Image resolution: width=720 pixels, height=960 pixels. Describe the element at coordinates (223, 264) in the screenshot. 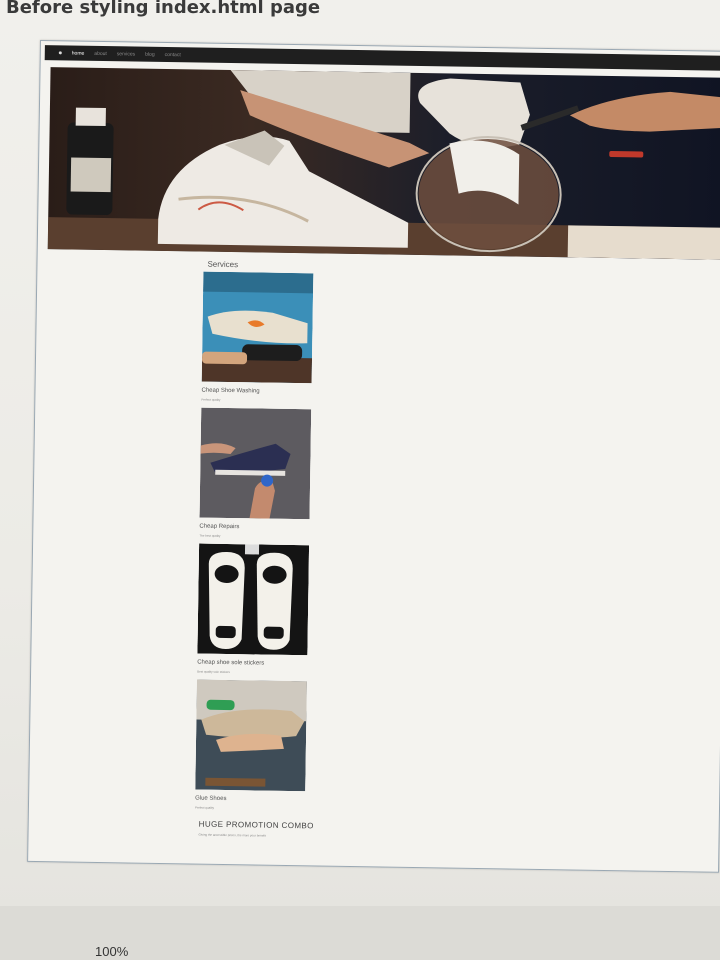

I see `services-heading: Services` at that location.